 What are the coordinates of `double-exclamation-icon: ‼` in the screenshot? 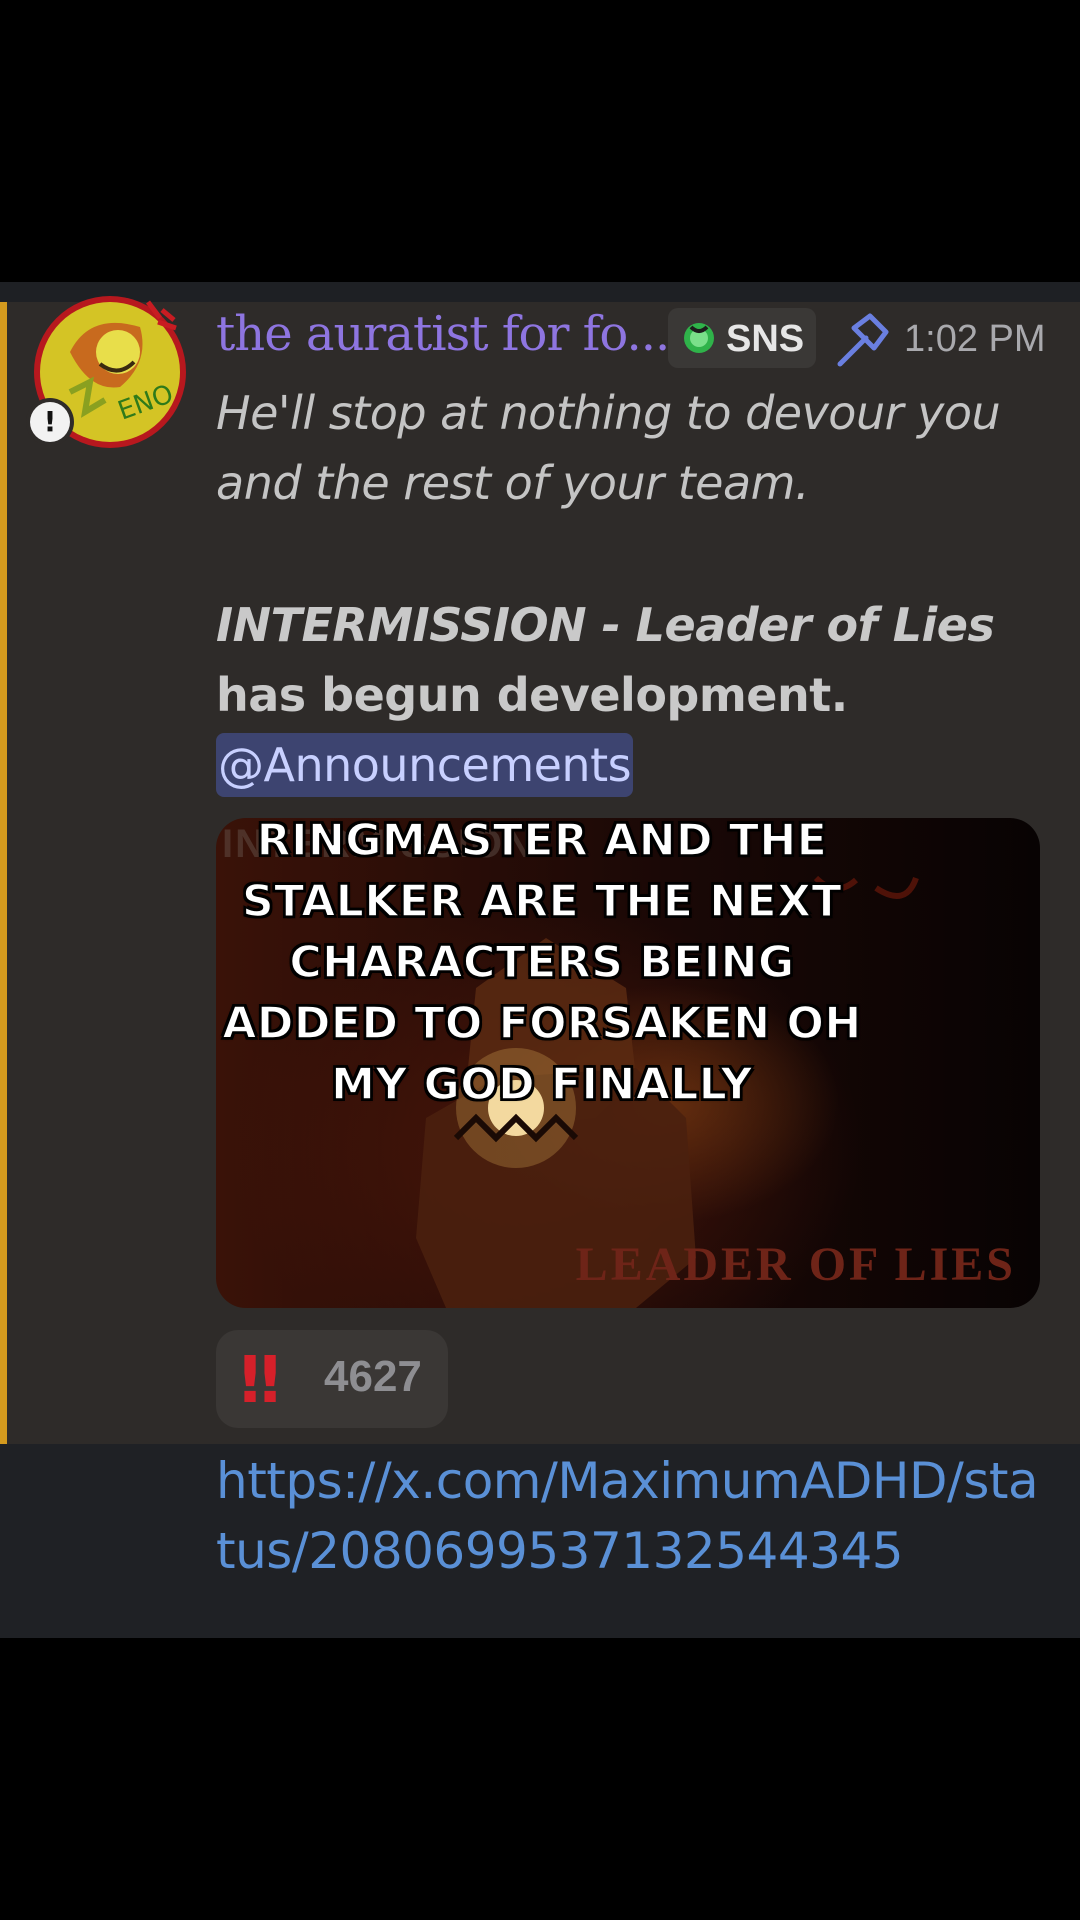 It's located at (260, 1381).